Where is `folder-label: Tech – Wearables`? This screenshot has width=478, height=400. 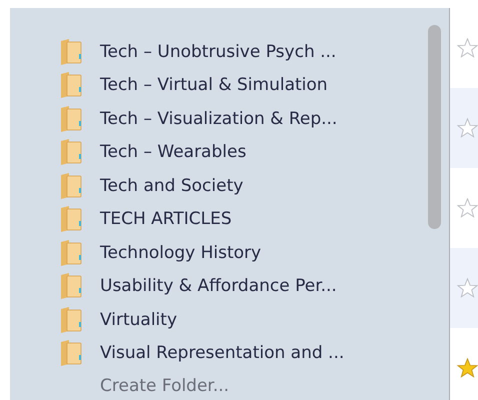 folder-label: Tech – Wearables is located at coordinates (173, 152).